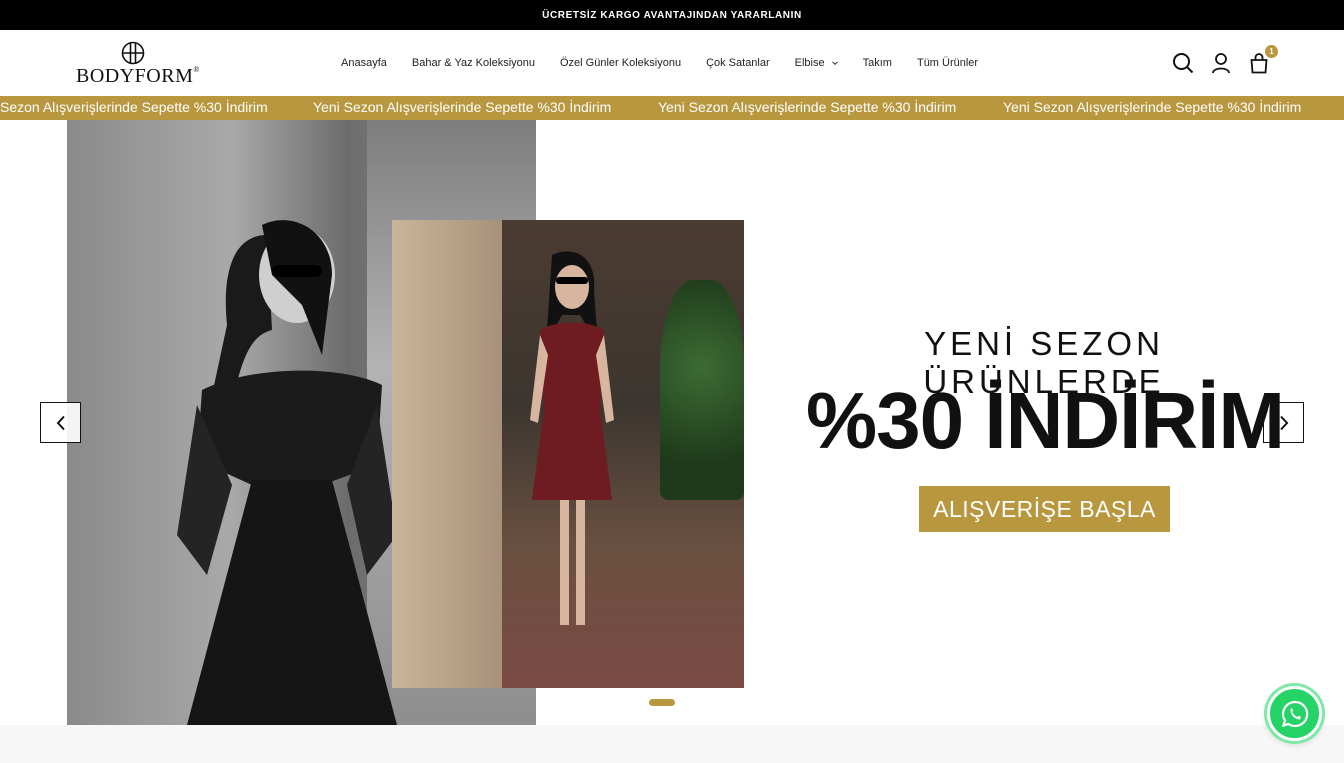  What do you see at coordinates (572, 438) in the screenshot?
I see `model-color-silhouette` at bounding box center [572, 438].